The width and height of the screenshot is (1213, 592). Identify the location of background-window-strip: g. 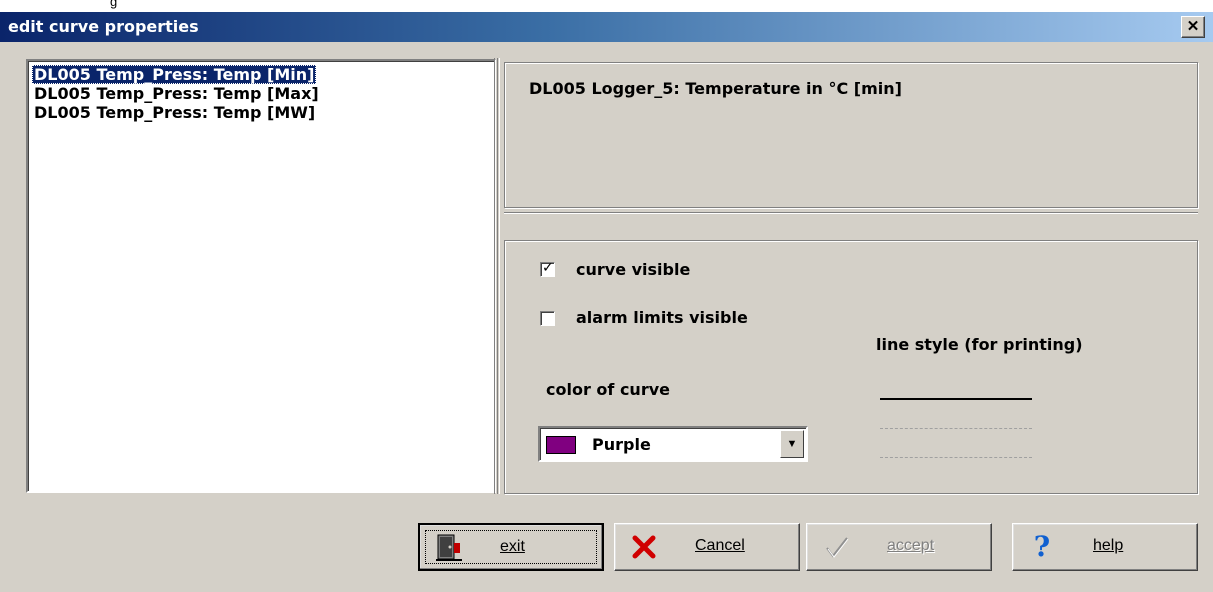
(606, 6).